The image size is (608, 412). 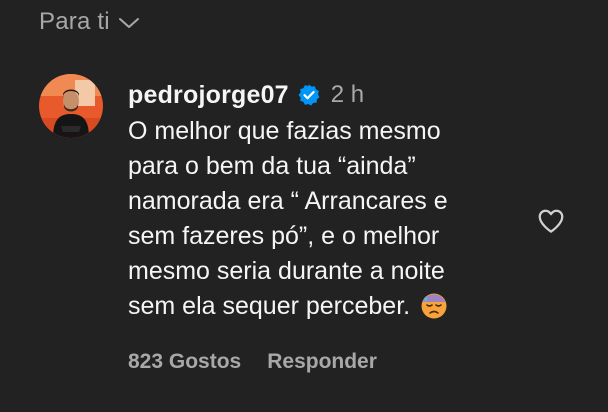 I want to click on sleepy-face-with-sweat-emoji, so click(x=434, y=306).